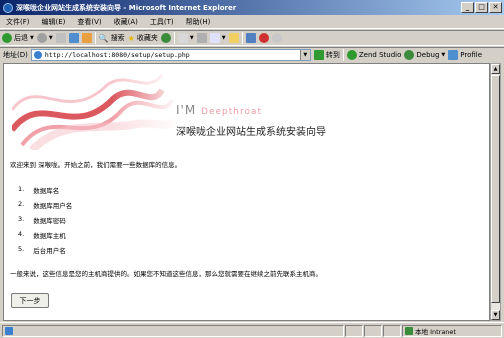 The width and height of the screenshot is (504, 338). Describe the element at coordinates (435, 331) in the screenshot. I see `zone-label: 本地 Intranet` at that location.